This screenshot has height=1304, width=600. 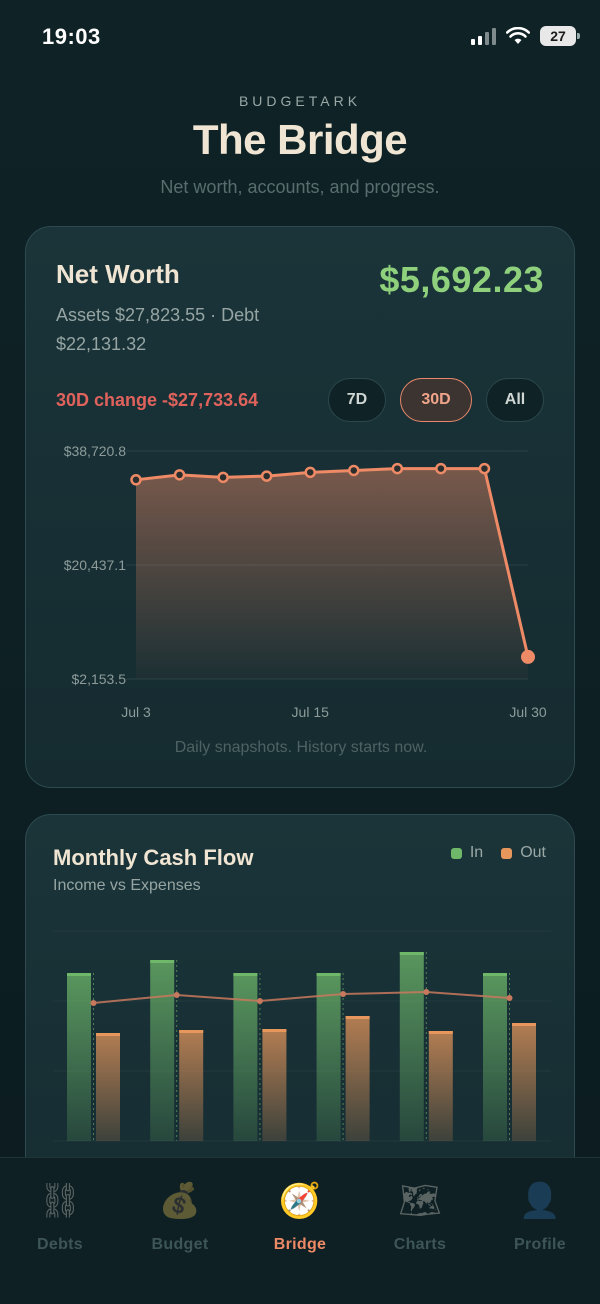 I want to click on tab-label: Budget, so click(x=180, y=1244).